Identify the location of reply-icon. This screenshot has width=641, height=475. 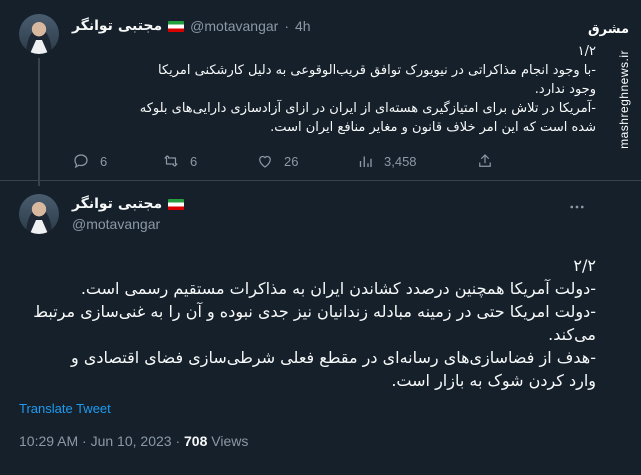
(81, 161).